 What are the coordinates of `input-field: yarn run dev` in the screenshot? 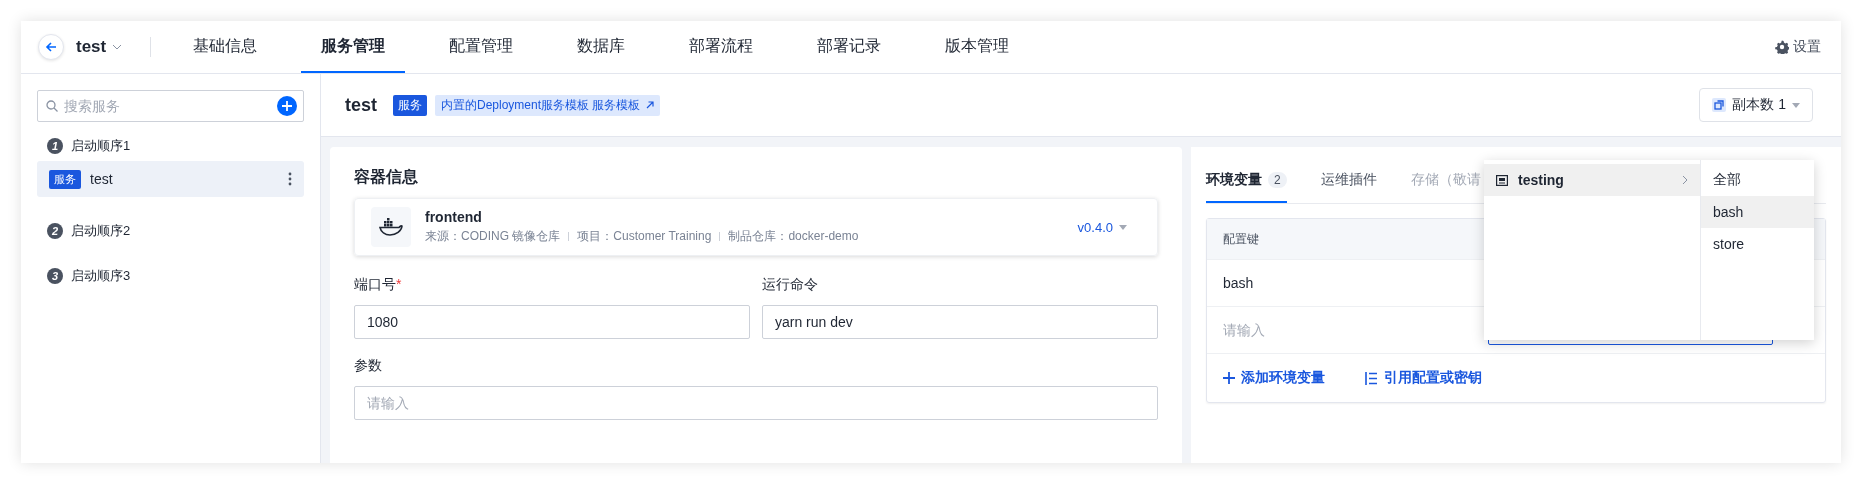 It's located at (960, 322).